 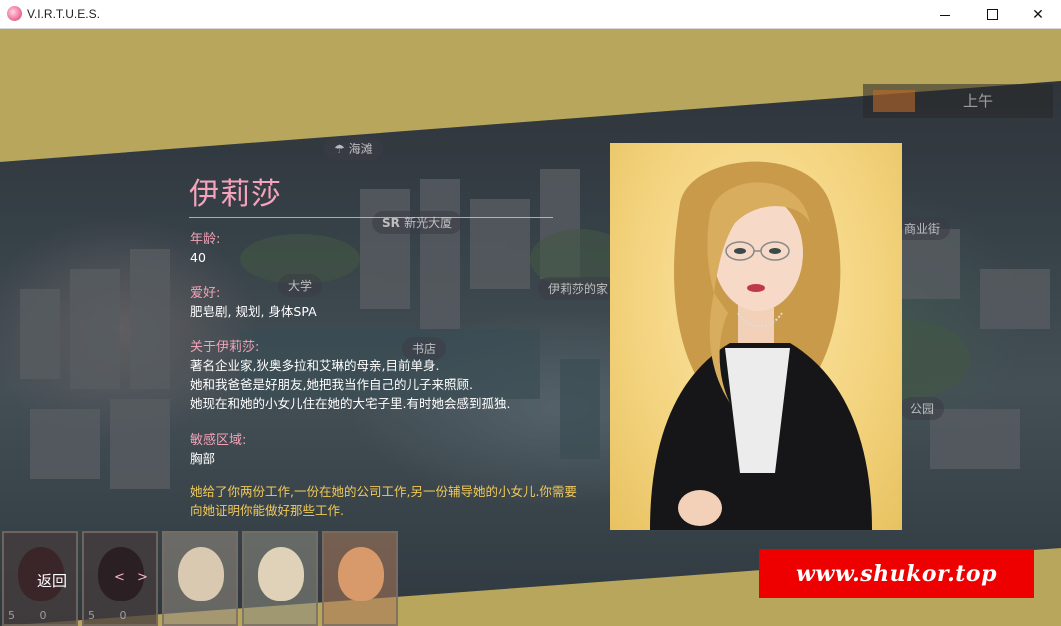 What do you see at coordinates (315, 365) in the screenshot?
I see `about-line-1: 著名企业家,狄奥多拉和艾琳的母亲,目前单身.` at bounding box center [315, 365].